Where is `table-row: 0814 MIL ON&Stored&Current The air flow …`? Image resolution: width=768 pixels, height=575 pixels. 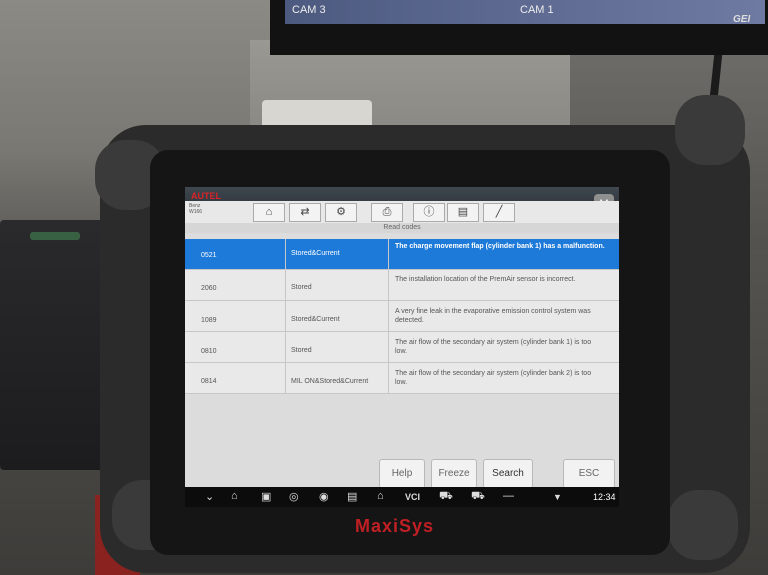
table-row: 0814 MIL ON&Stored&Current The air flow … is located at coordinates (402, 378).